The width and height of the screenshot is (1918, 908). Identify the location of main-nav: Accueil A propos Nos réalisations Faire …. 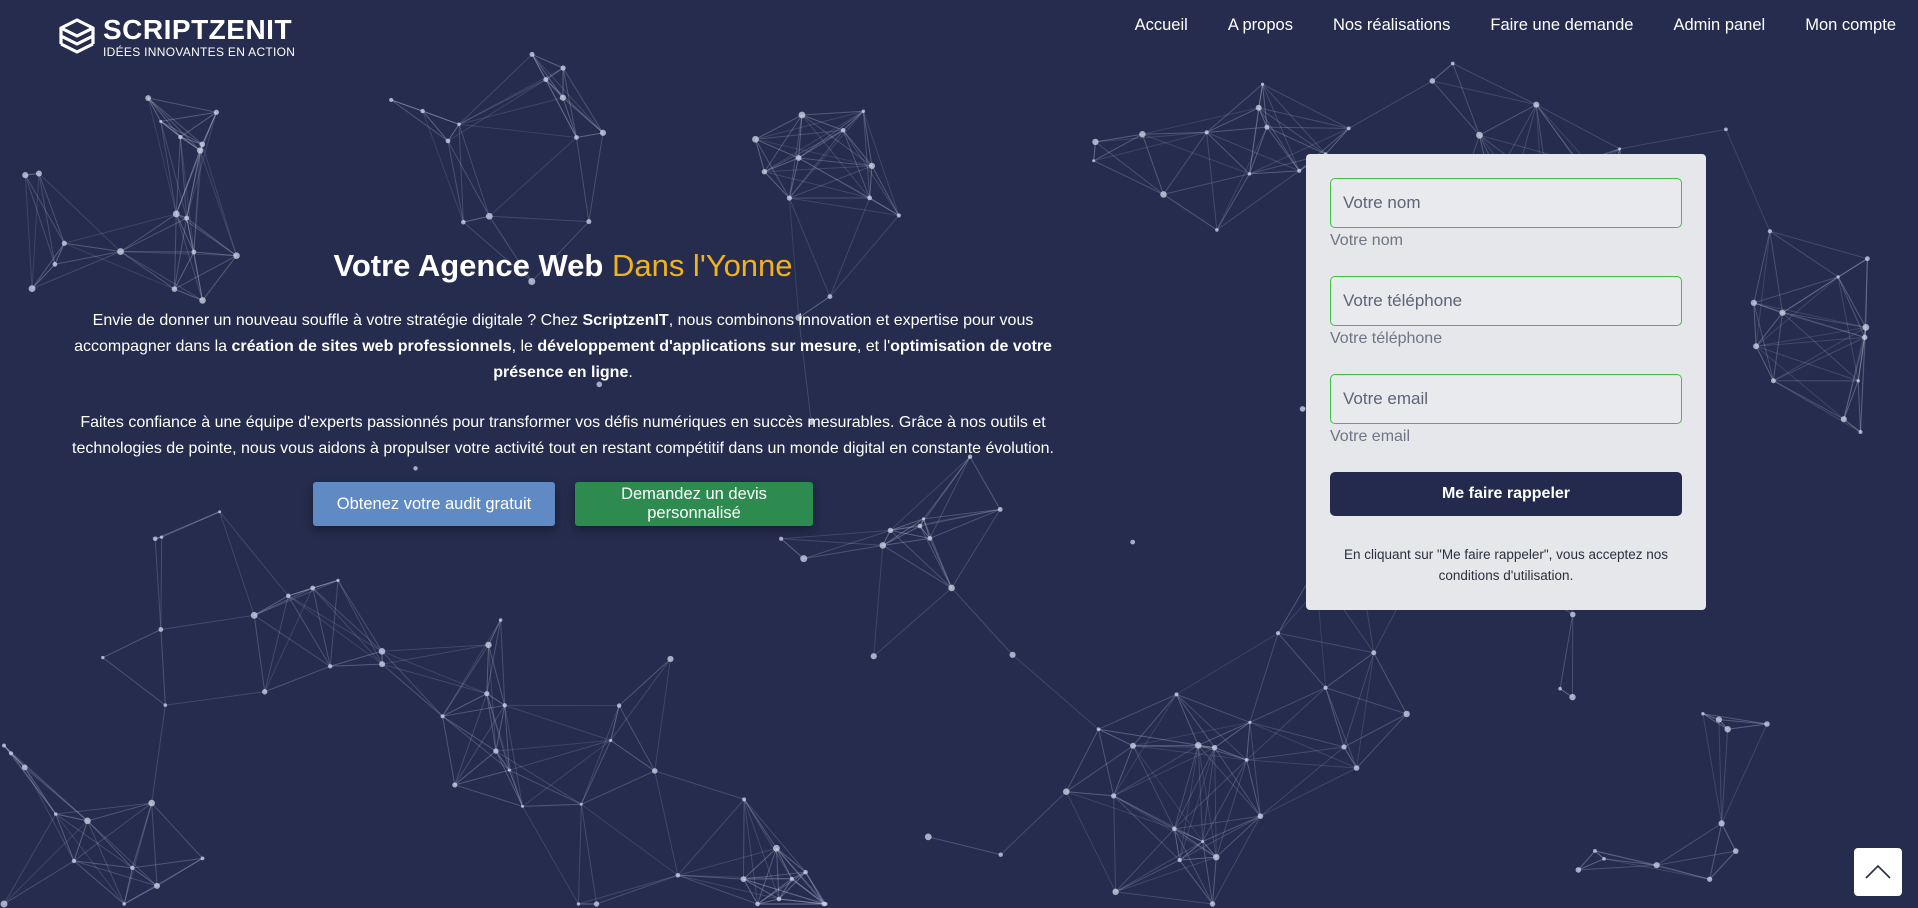
(1495, 25).